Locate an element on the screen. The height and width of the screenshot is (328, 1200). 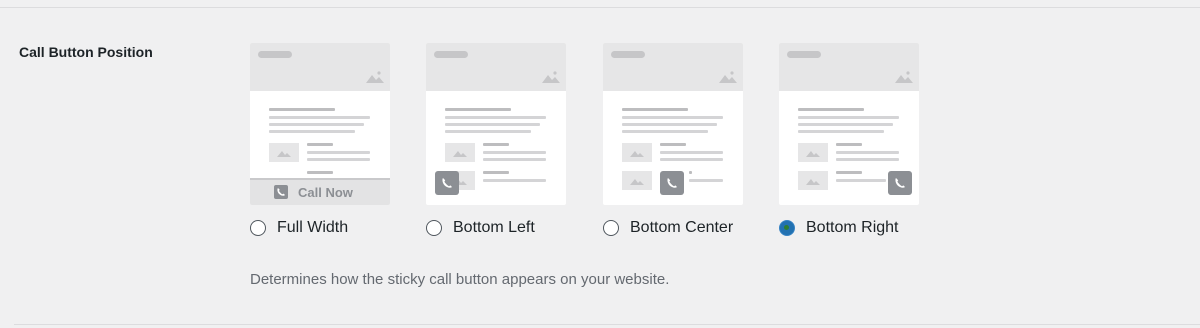
radio-label-bottom-right: Bottom Right is located at coordinates (852, 227).